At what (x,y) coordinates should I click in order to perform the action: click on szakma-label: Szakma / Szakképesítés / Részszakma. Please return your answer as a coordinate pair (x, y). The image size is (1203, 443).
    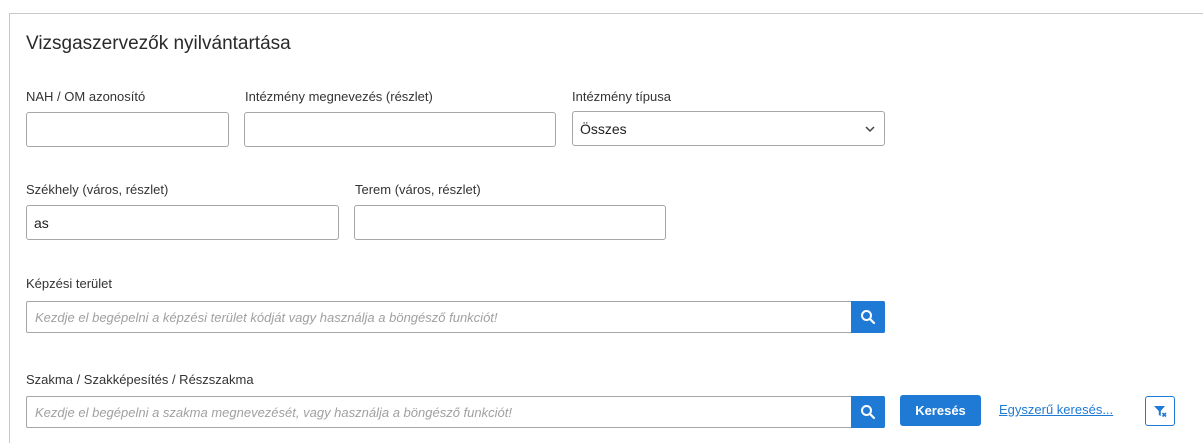
    Looking at the image, I should click on (140, 379).